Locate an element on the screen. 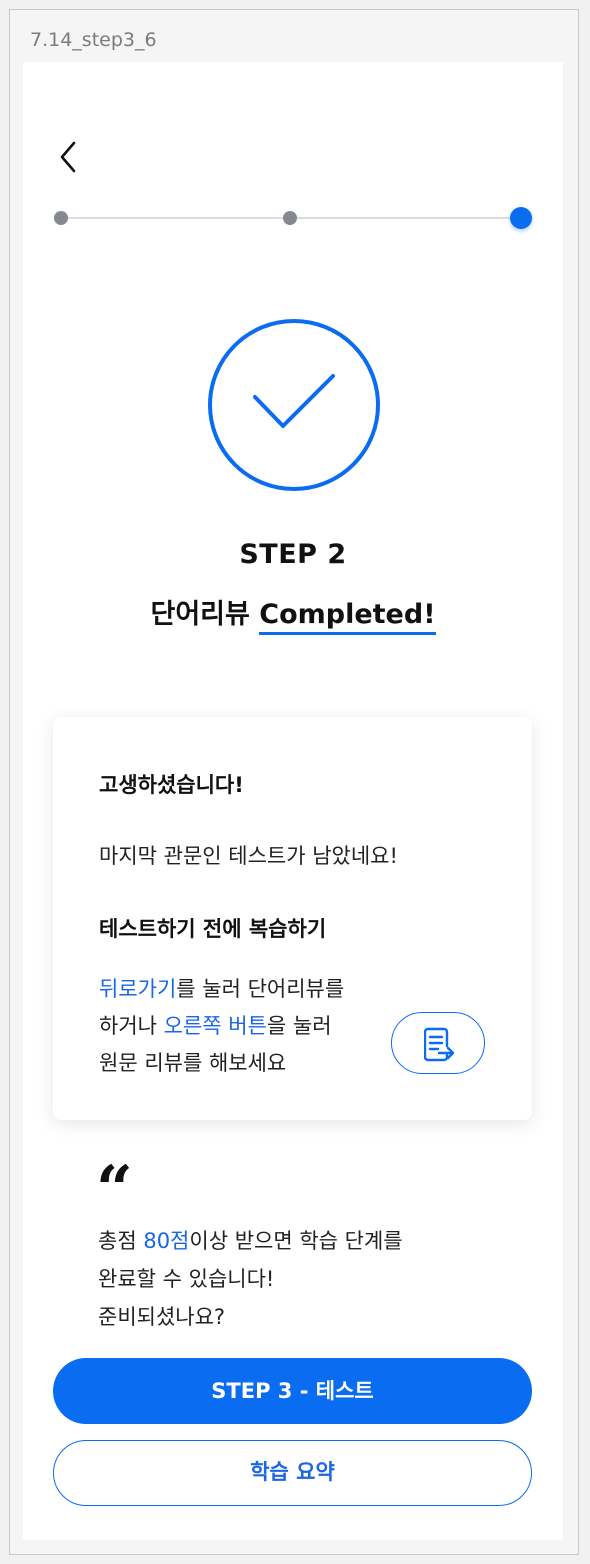 This screenshot has height=1564, width=590. step-subtitle-prefix: 단어리뷰 is located at coordinates (205, 614).